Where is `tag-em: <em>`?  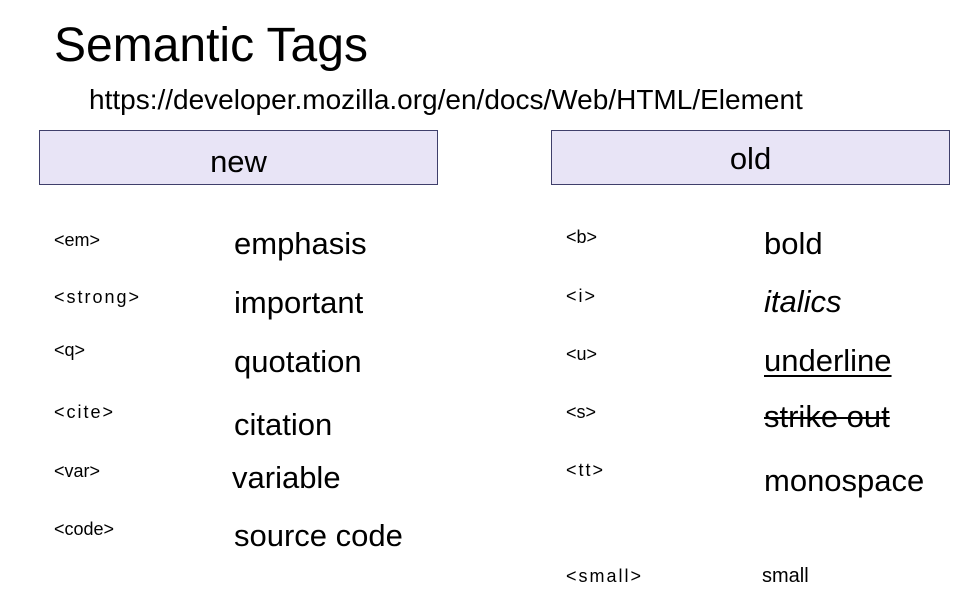 tag-em: <em> is located at coordinates (77, 240).